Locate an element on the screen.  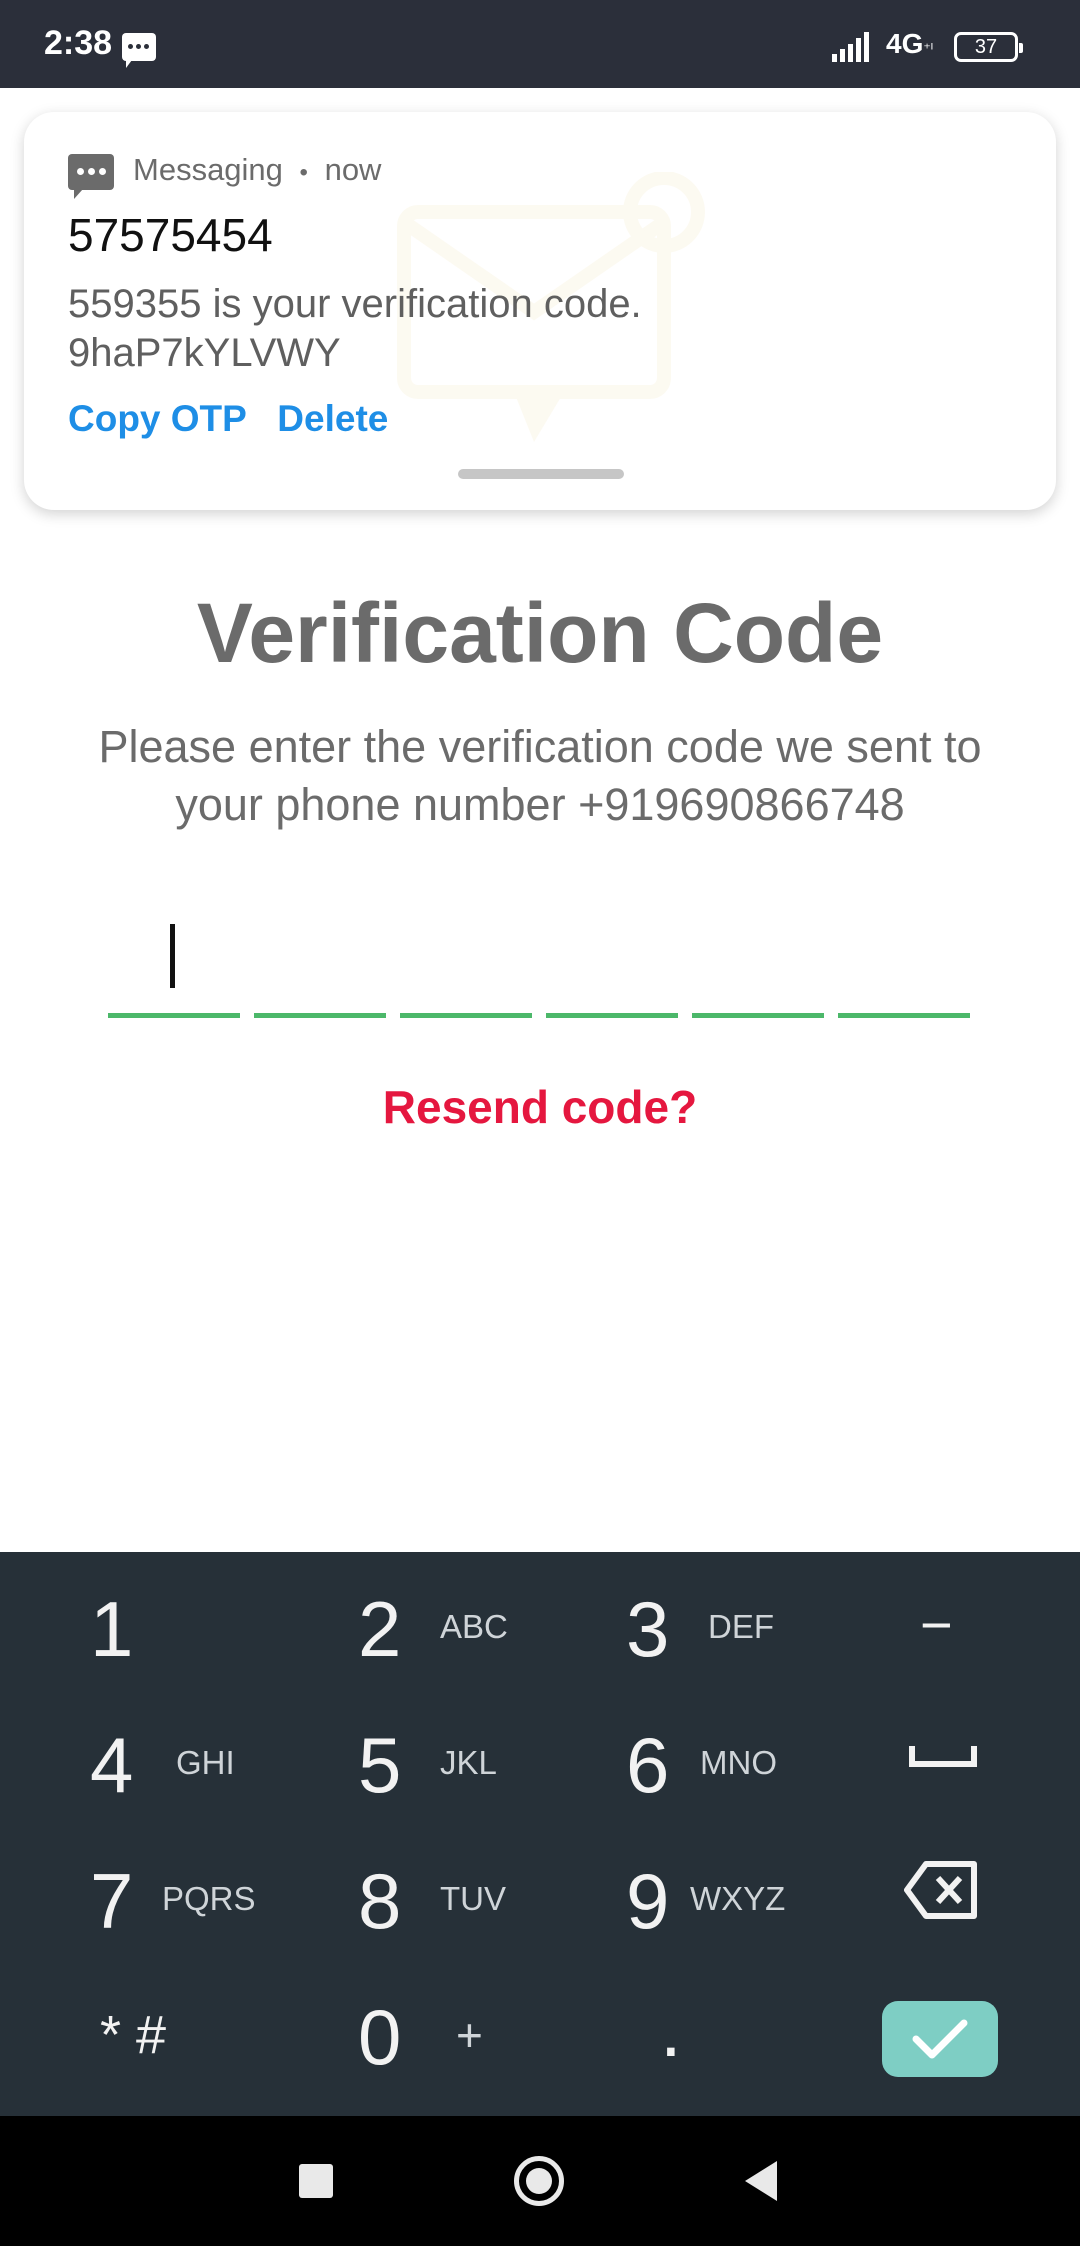
key-space is located at coordinates (960, 1753).